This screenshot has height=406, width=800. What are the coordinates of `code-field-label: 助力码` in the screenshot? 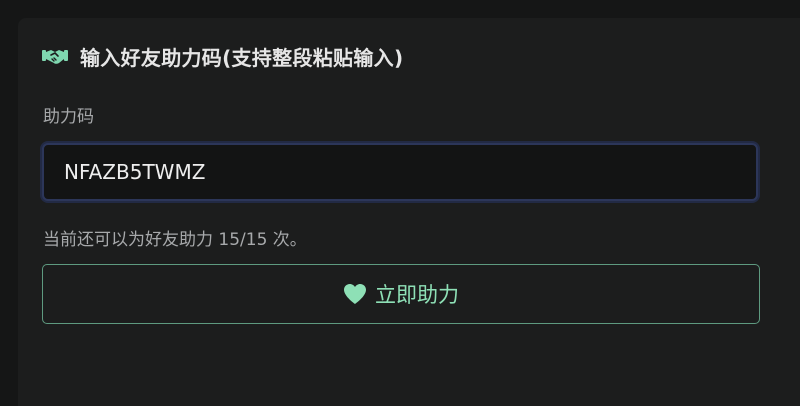 It's located at (68, 117).